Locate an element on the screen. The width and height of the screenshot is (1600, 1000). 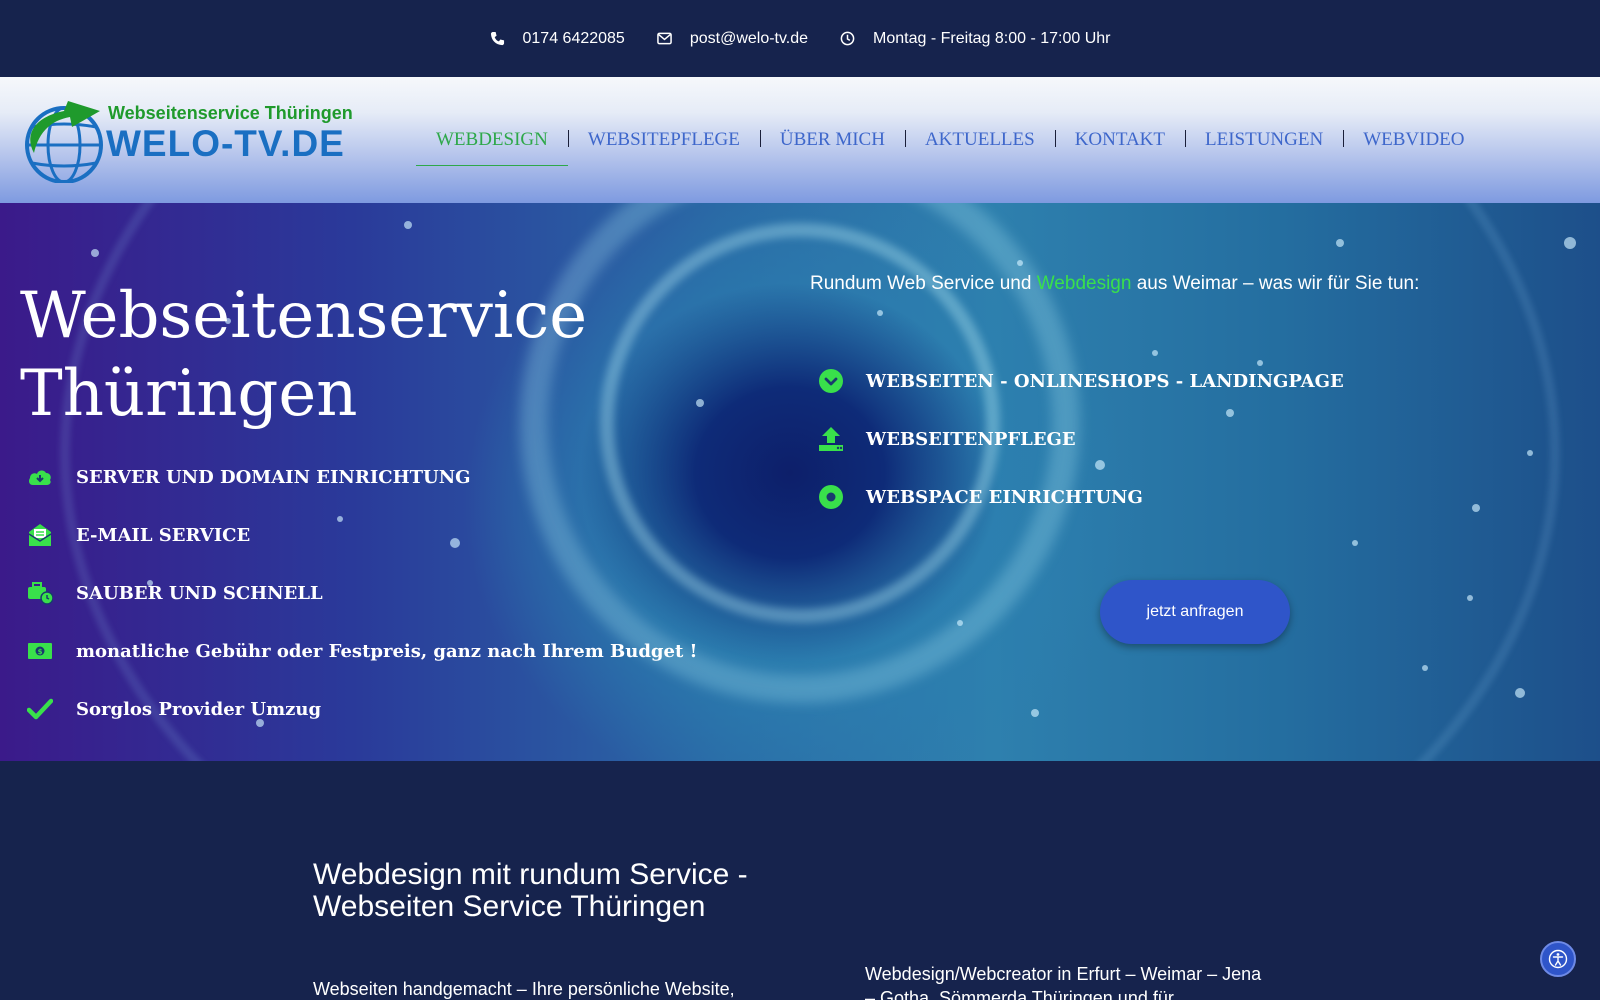
phone-contact: 0174 6422085 is located at coordinates (557, 39).